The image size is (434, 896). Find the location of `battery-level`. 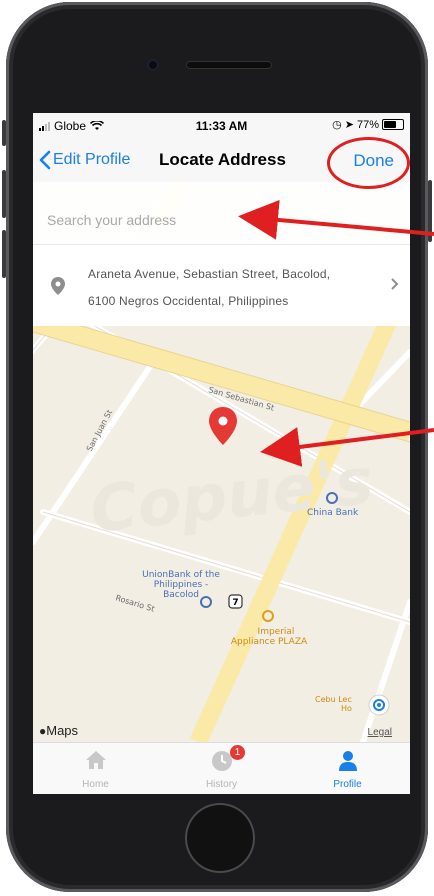

battery-level is located at coordinates (390, 124).